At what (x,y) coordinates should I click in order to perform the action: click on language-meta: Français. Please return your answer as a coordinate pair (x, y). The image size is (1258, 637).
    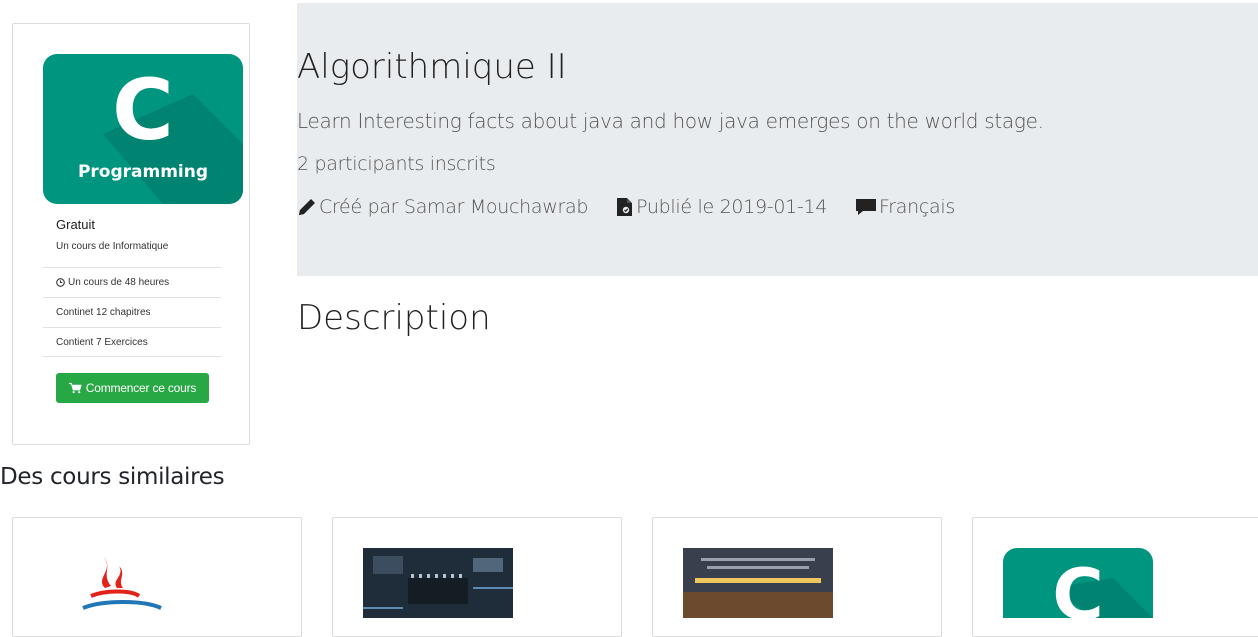
    Looking at the image, I should click on (905, 207).